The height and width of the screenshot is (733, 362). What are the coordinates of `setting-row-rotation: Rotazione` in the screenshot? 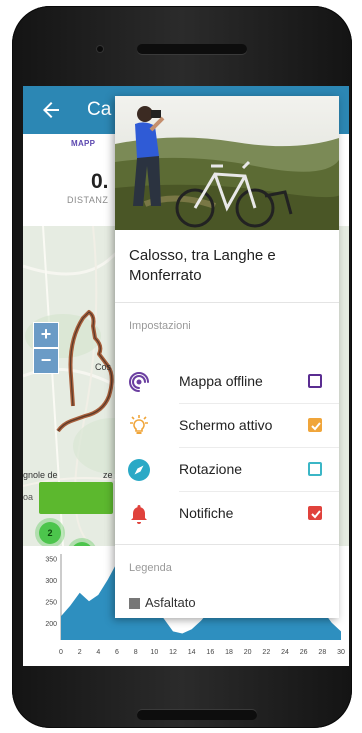 It's located at (227, 470).